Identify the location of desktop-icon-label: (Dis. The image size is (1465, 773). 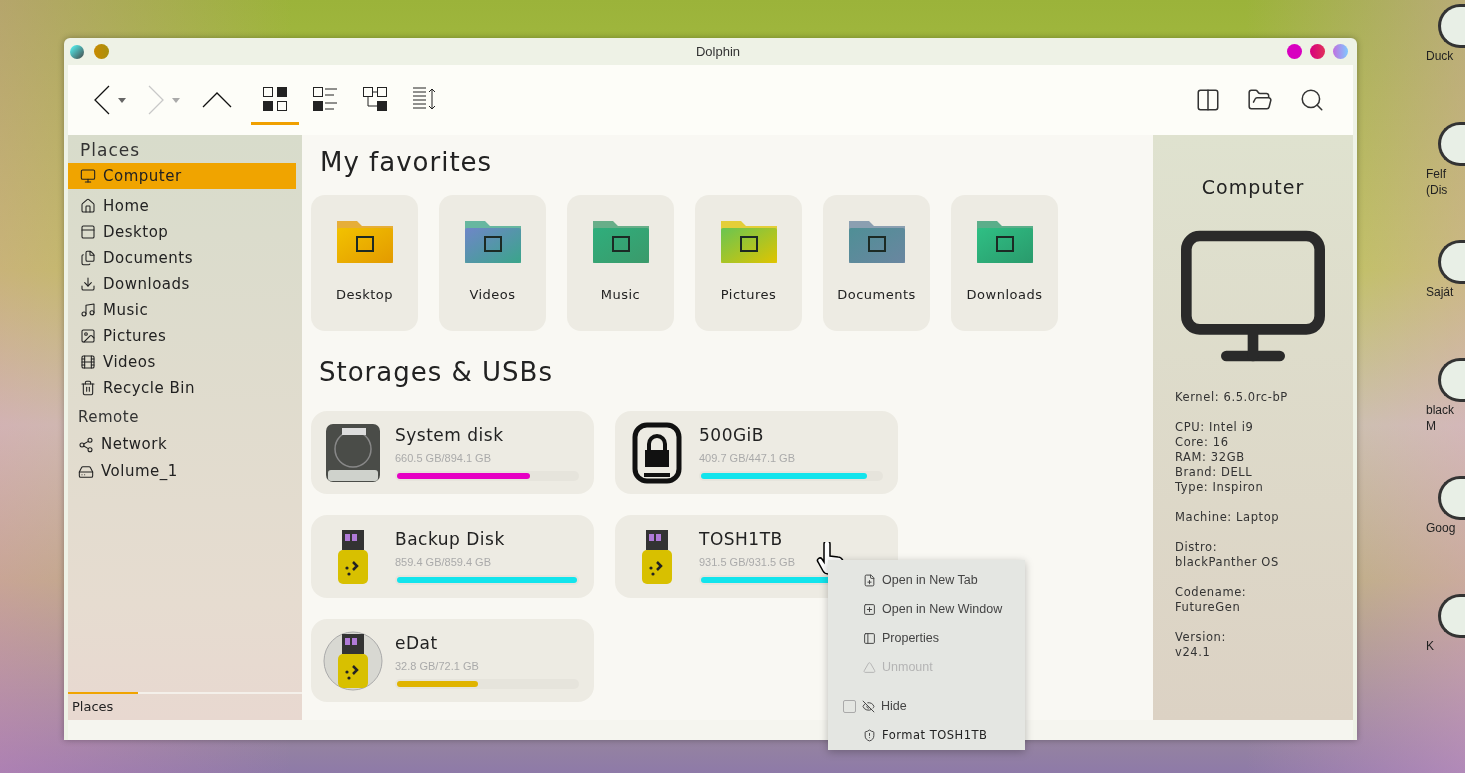
(1437, 190).